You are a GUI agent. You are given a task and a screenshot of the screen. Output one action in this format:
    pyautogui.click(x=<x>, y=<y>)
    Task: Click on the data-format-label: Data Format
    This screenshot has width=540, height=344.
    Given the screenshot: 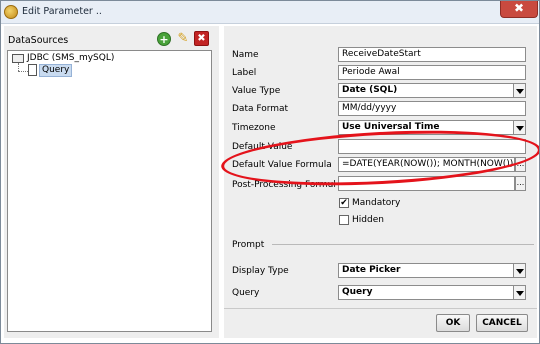 What is the action you would take?
    pyautogui.click(x=260, y=109)
    